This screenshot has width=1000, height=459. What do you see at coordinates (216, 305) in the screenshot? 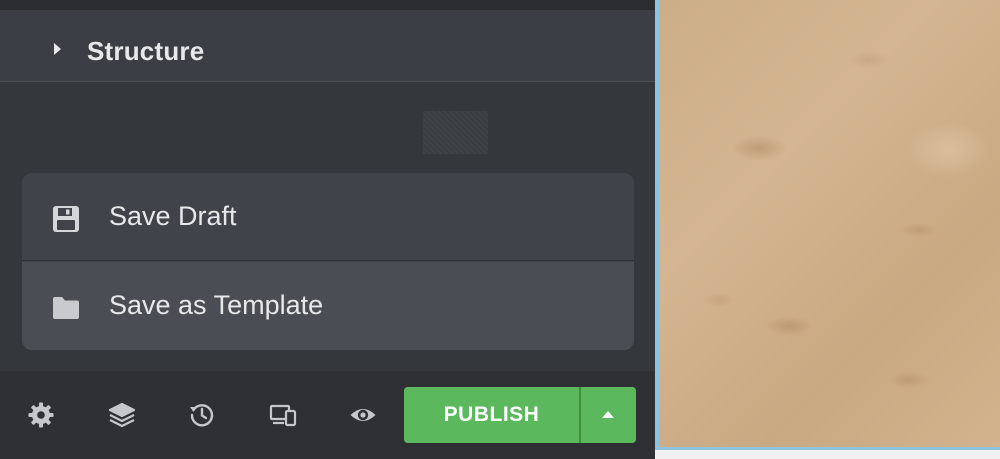
I see `menu-item-label: Save as Template` at bounding box center [216, 305].